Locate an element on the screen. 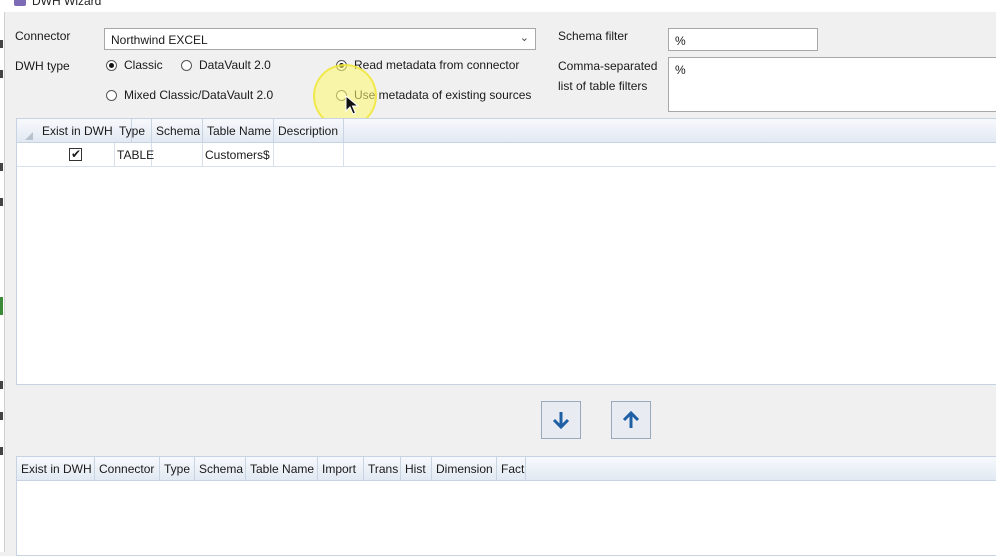 This screenshot has height=556, width=996. connector-value: Northwind EXCEL is located at coordinates (159, 40).